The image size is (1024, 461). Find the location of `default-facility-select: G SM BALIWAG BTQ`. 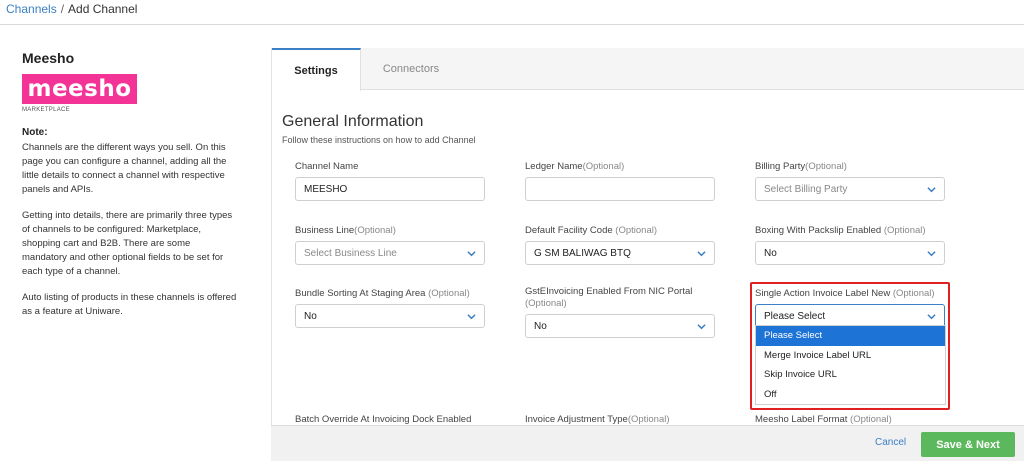

default-facility-select: G SM BALIWAG BTQ is located at coordinates (620, 253).